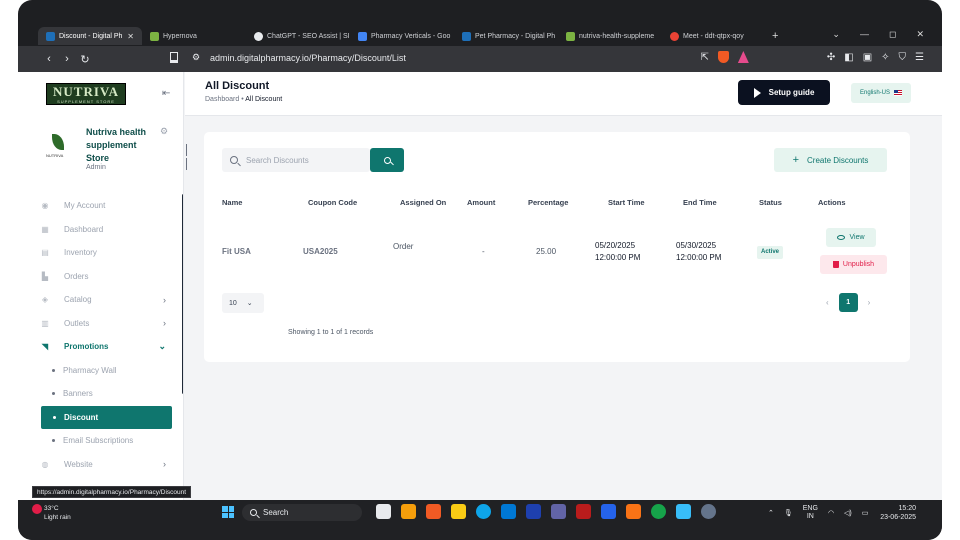 The width and height of the screenshot is (960, 540). Describe the element at coordinates (892, 34) in the screenshot. I see `maximize-icon: ◻` at that location.